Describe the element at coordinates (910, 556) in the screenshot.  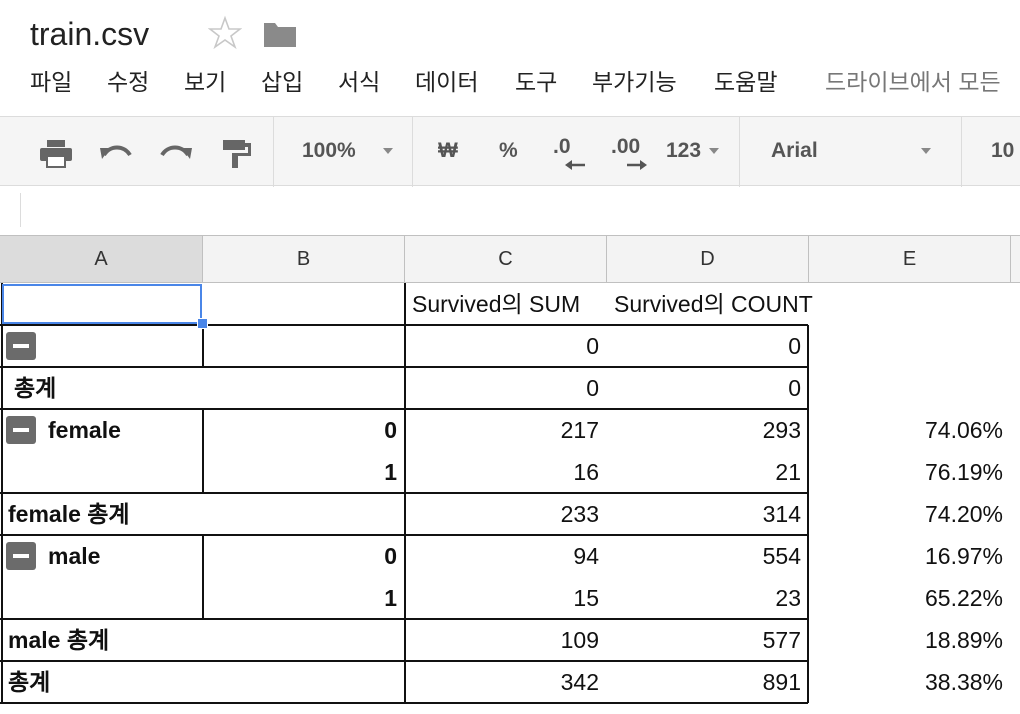
I see `table-cell: 16.97%` at that location.